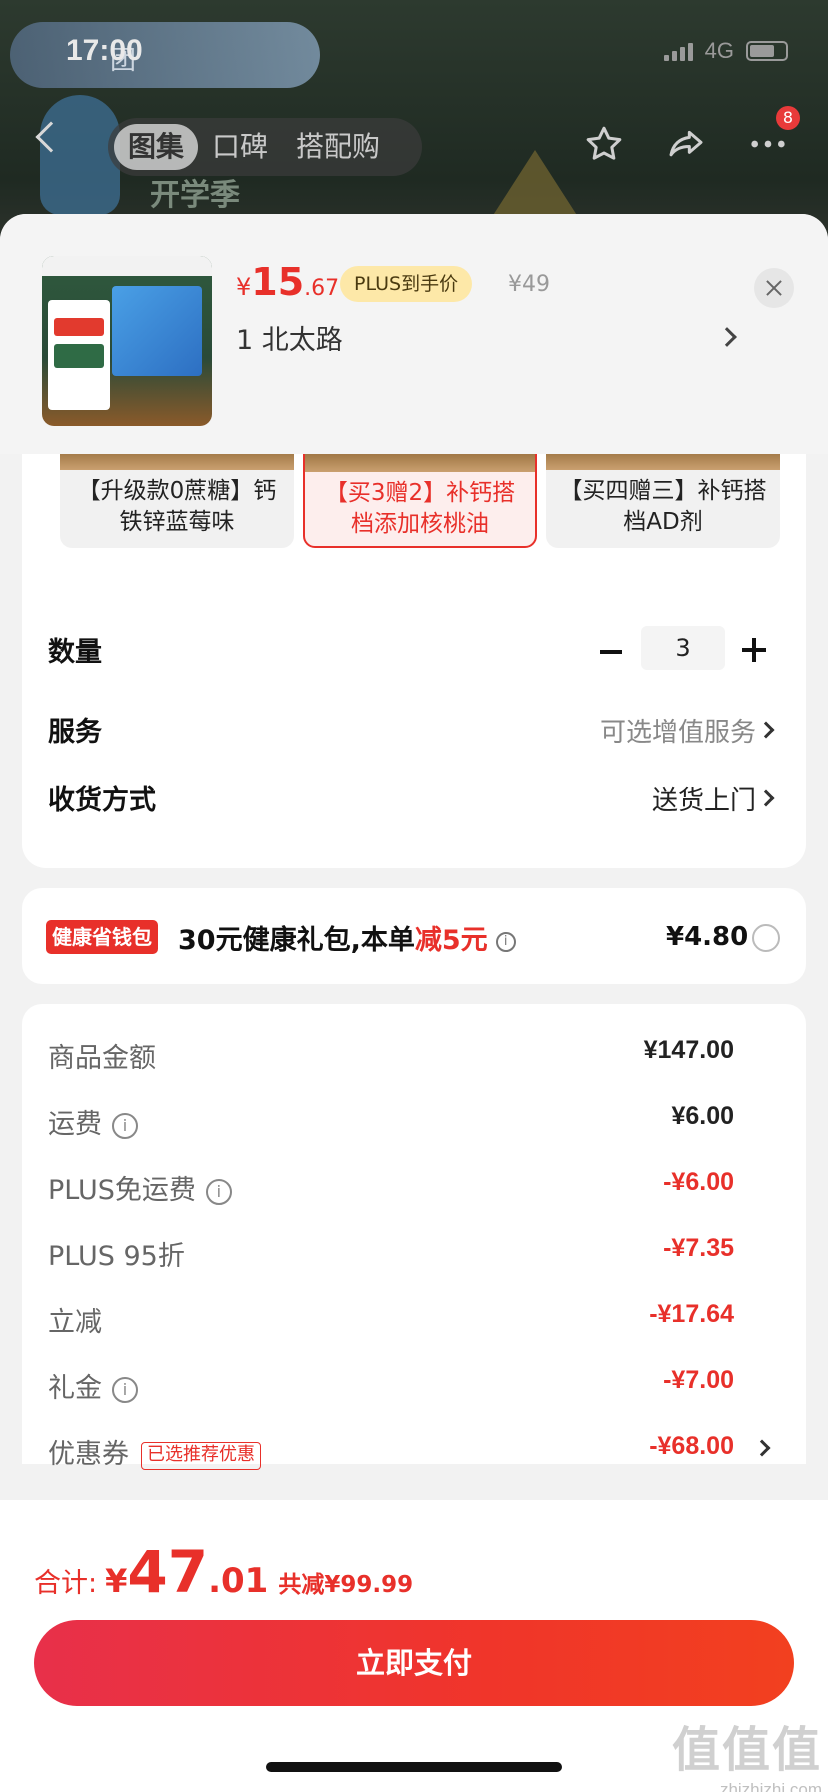  What do you see at coordinates (289, 337) in the screenshot?
I see `delivery-address: 1 北太路` at bounding box center [289, 337].